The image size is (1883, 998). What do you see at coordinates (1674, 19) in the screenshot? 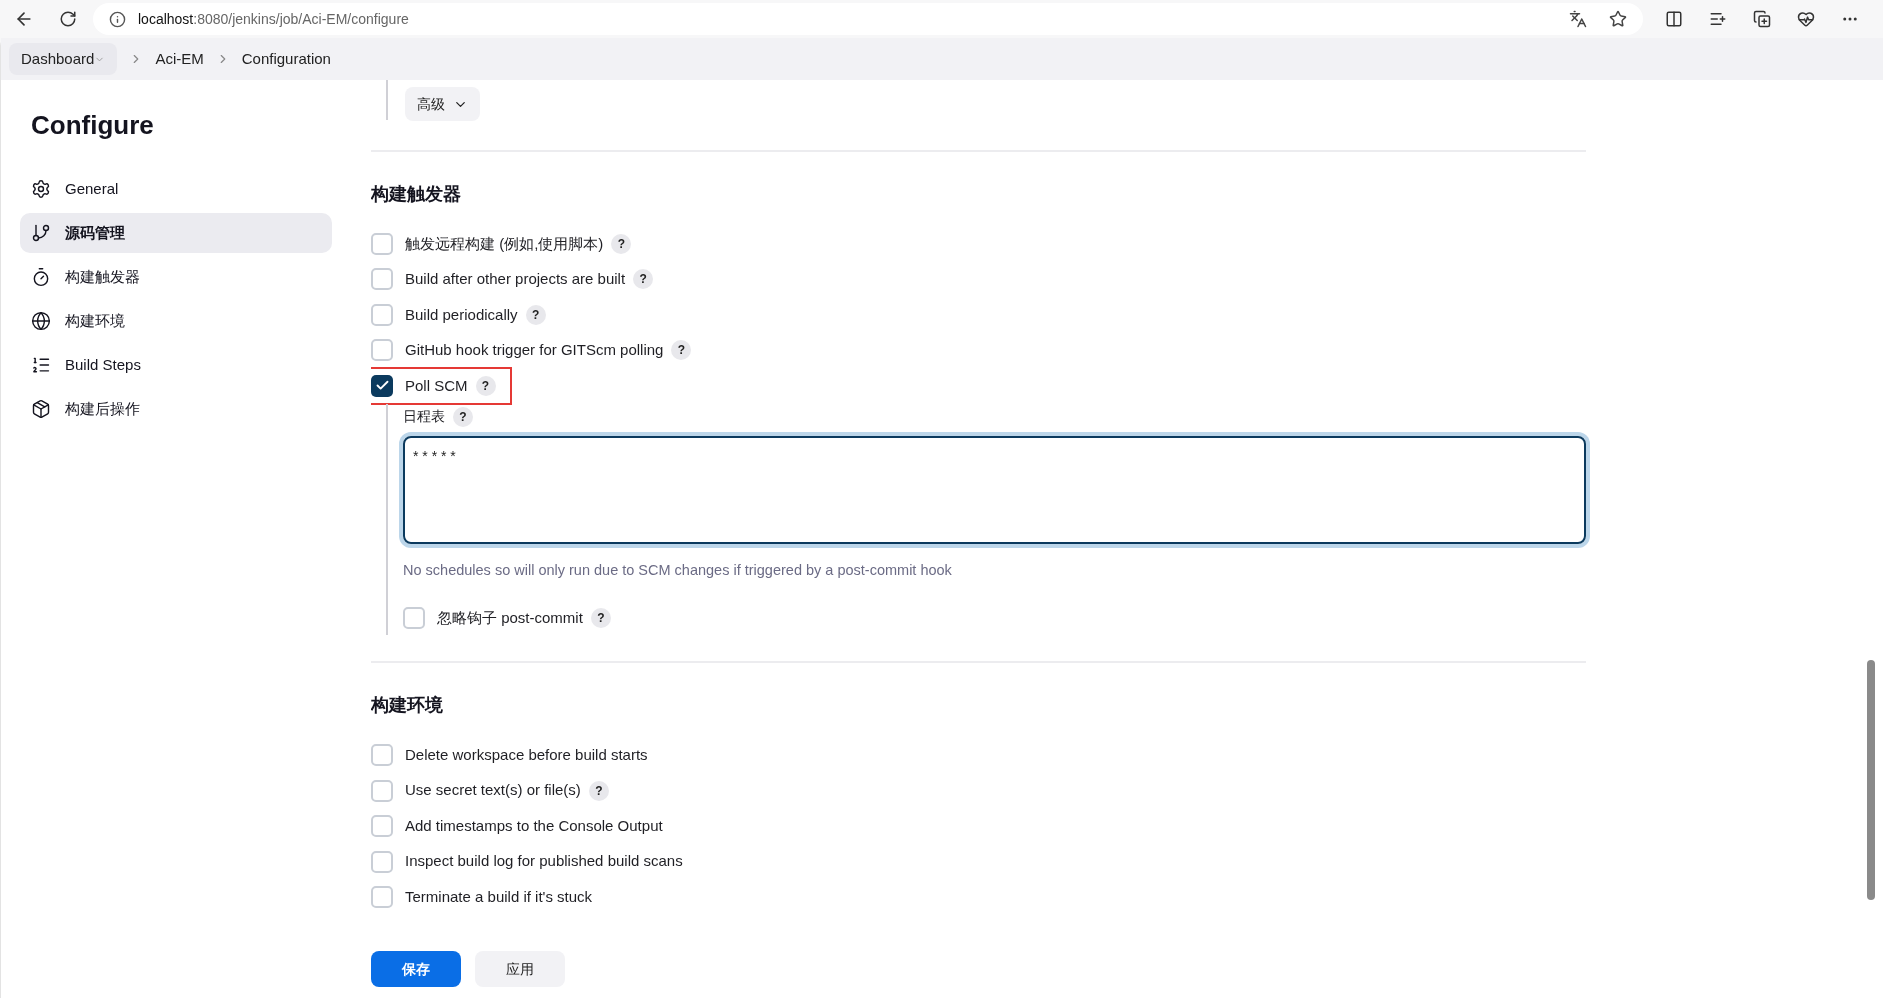
I see `split-screen-icon` at bounding box center [1674, 19].